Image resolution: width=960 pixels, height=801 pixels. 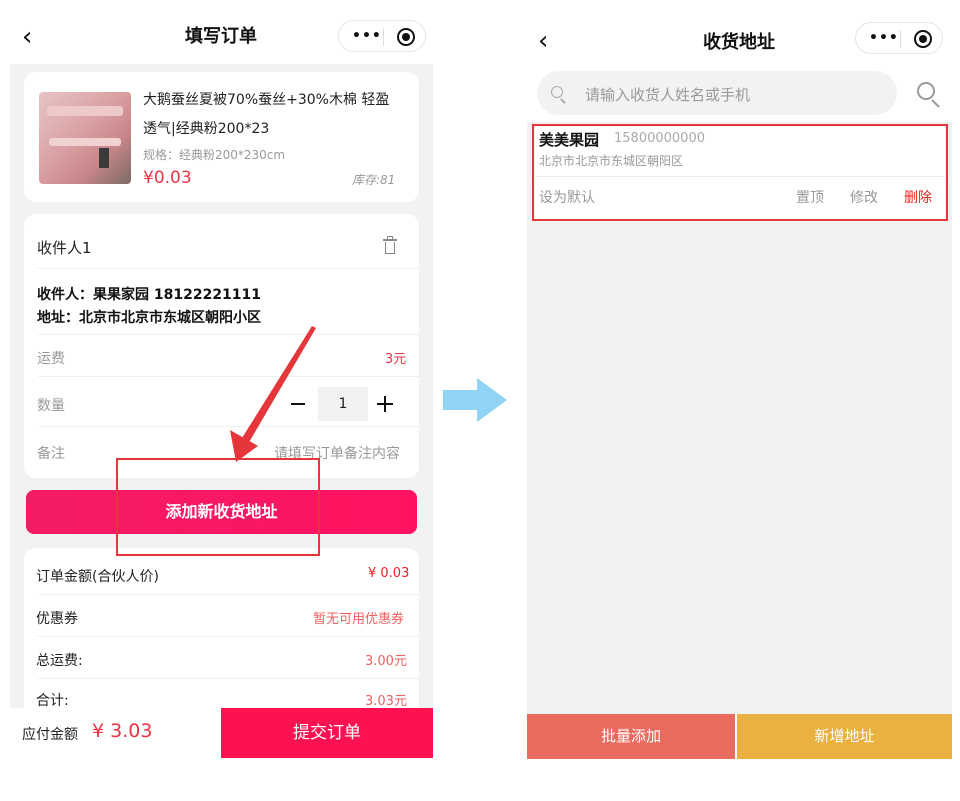 What do you see at coordinates (343, 404) in the screenshot?
I see `quantity-input: 1` at bounding box center [343, 404].